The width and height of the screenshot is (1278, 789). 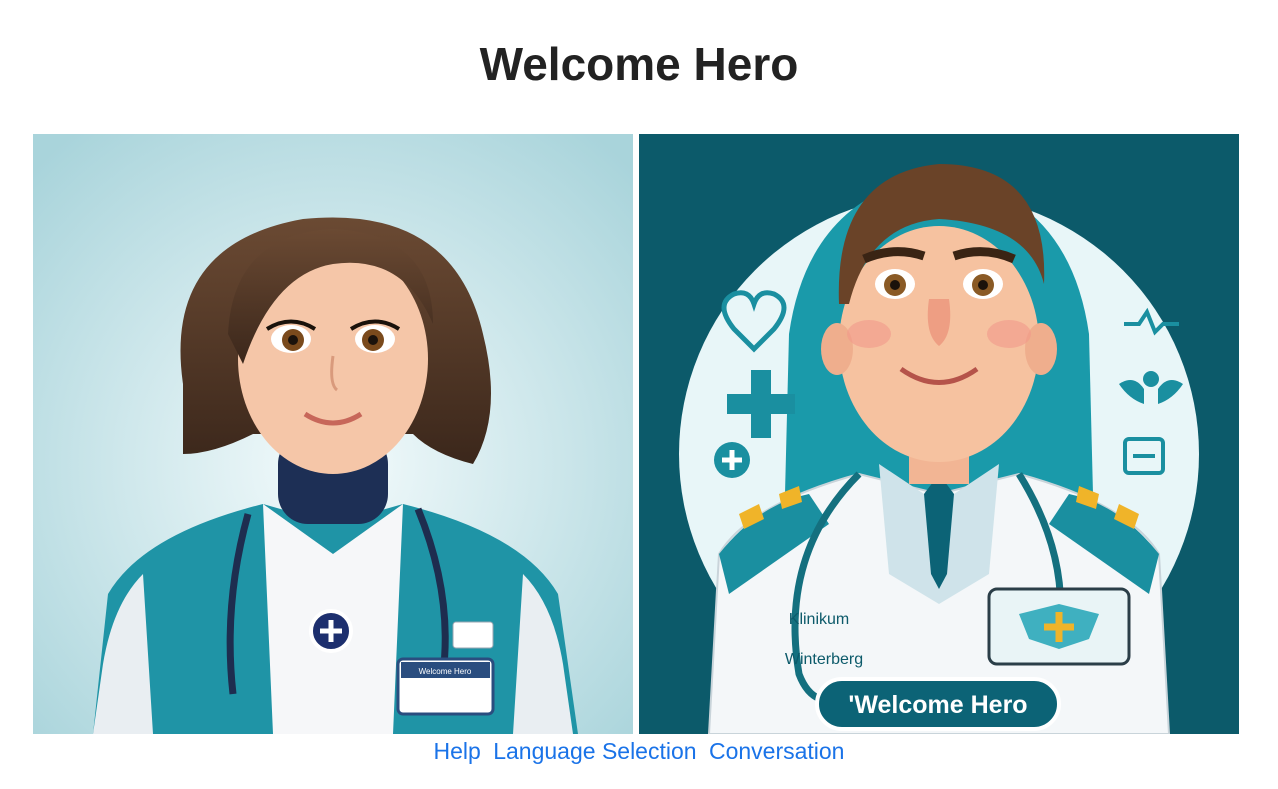 I want to click on coat-text-line1: Klinikum, so click(x=819, y=619).